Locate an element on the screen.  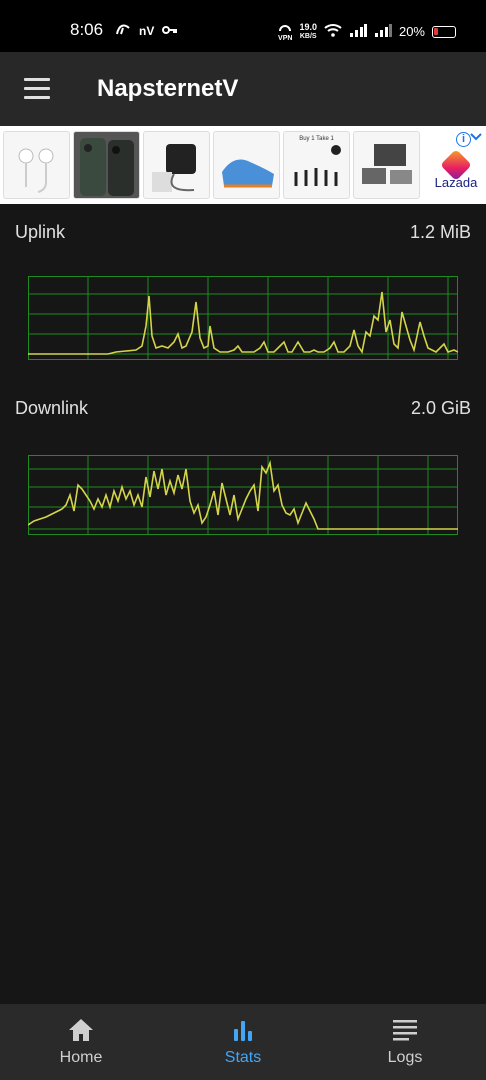
downlink-label: Downlink is located at coordinates (52, 408).